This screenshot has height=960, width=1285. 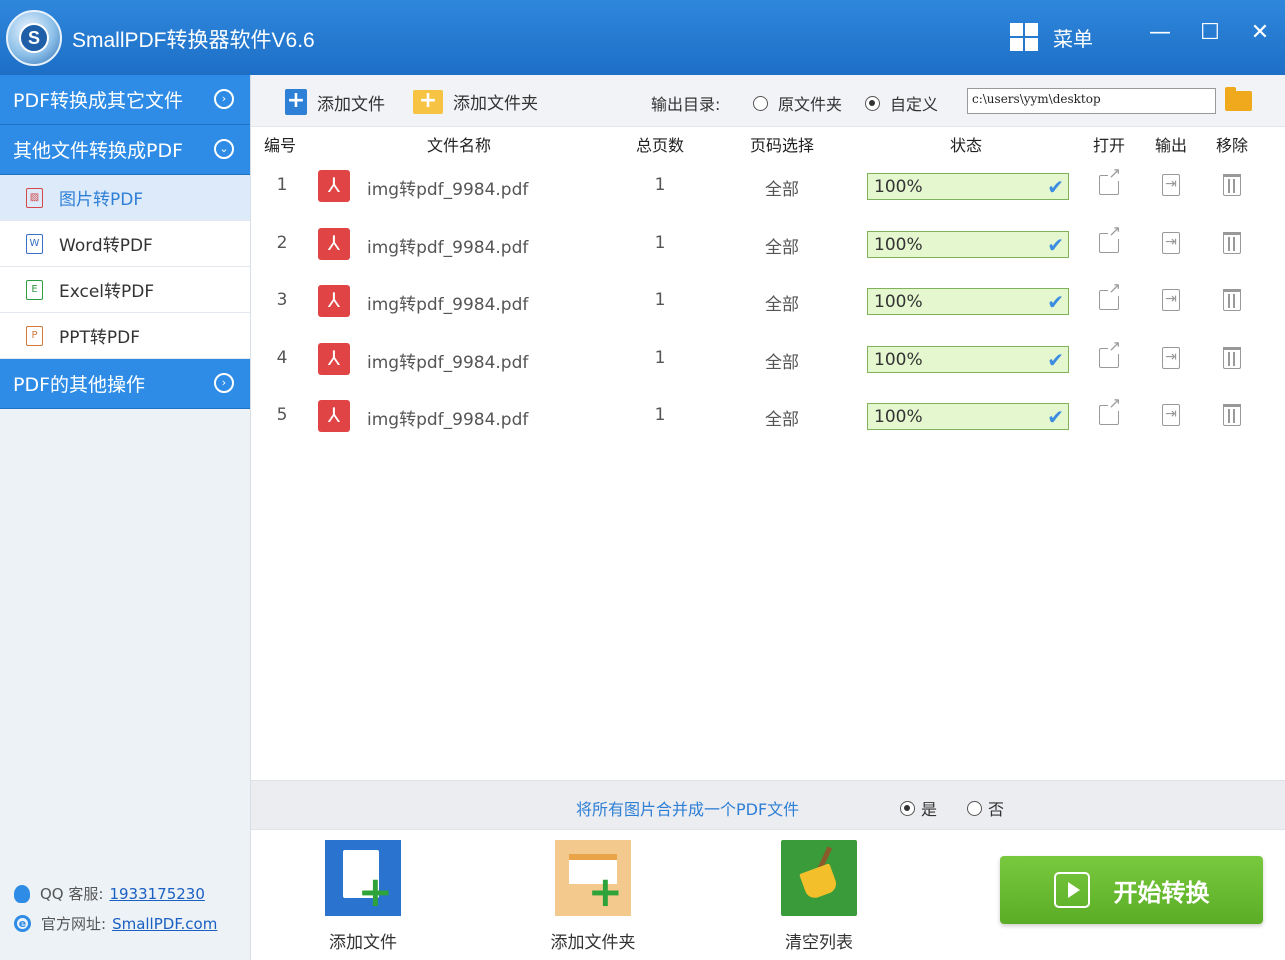 What do you see at coordinates (428, 101) in the screenshot?
I see `add-folder-icon: +` at bounding box center [428, 101].